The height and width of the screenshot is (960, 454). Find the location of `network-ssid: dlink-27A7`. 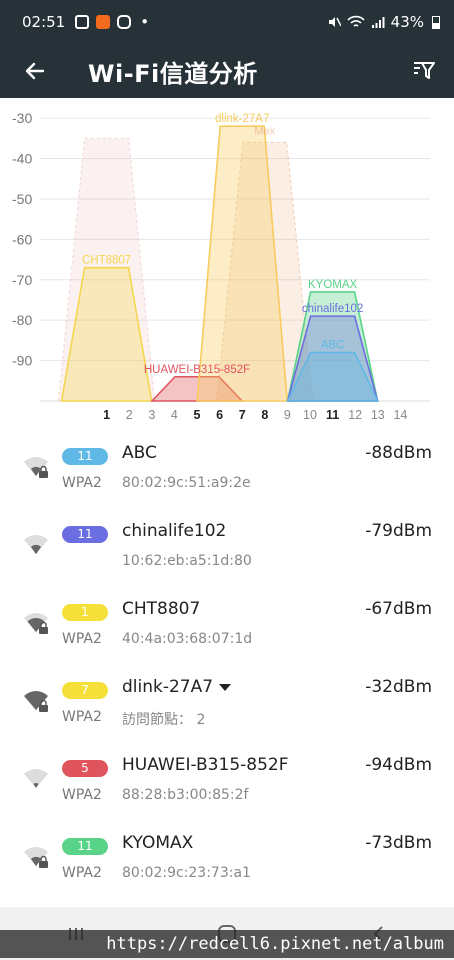

network-ssid: dlink-27A7 is located at coordinates (177, 687).